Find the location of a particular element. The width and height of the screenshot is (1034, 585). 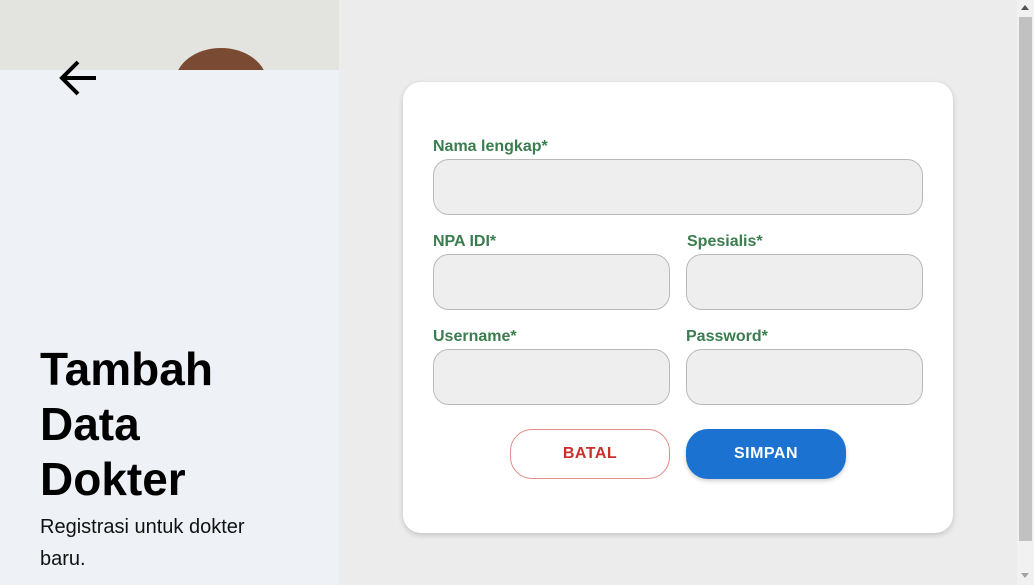

scroll-up-icon is located at coordinates (1025, 7).